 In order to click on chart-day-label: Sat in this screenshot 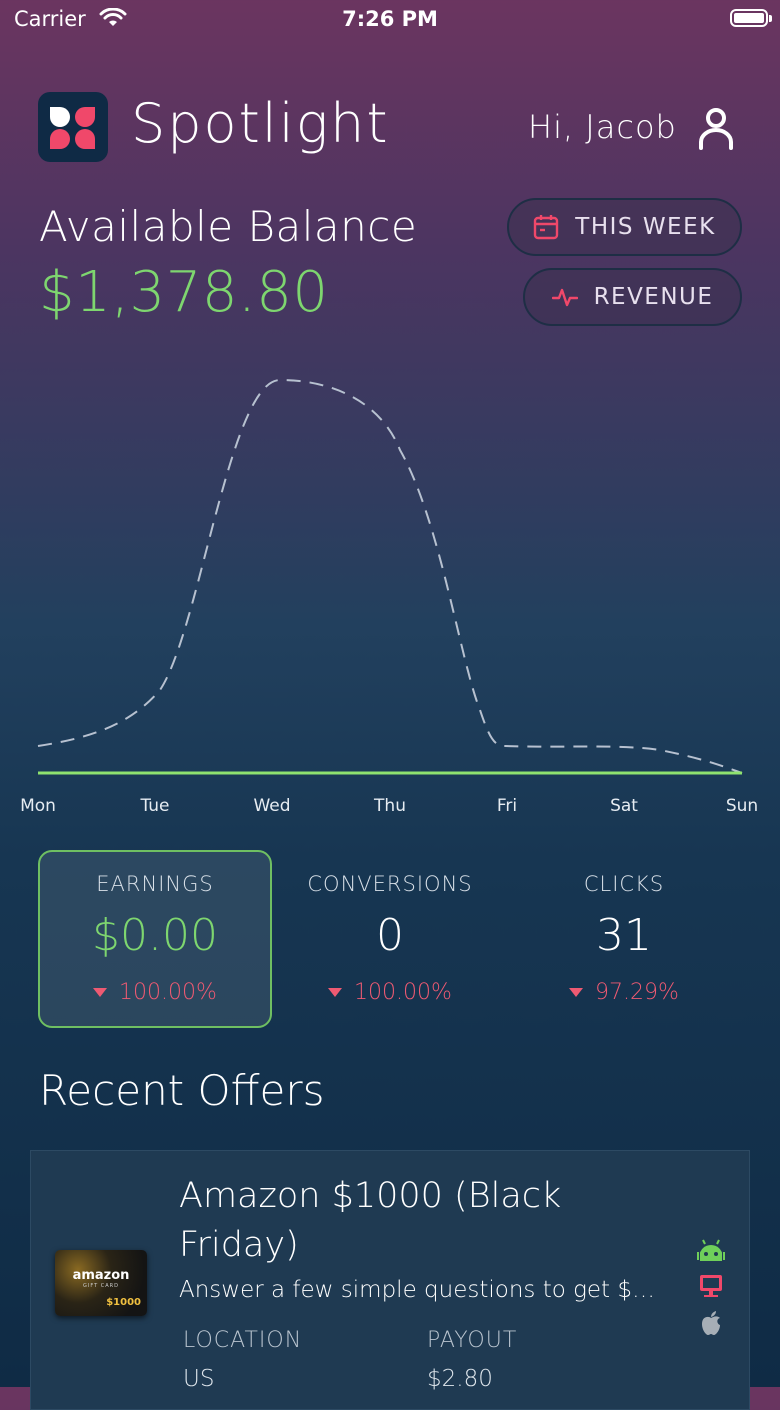, I will do `click(624, 806)`.